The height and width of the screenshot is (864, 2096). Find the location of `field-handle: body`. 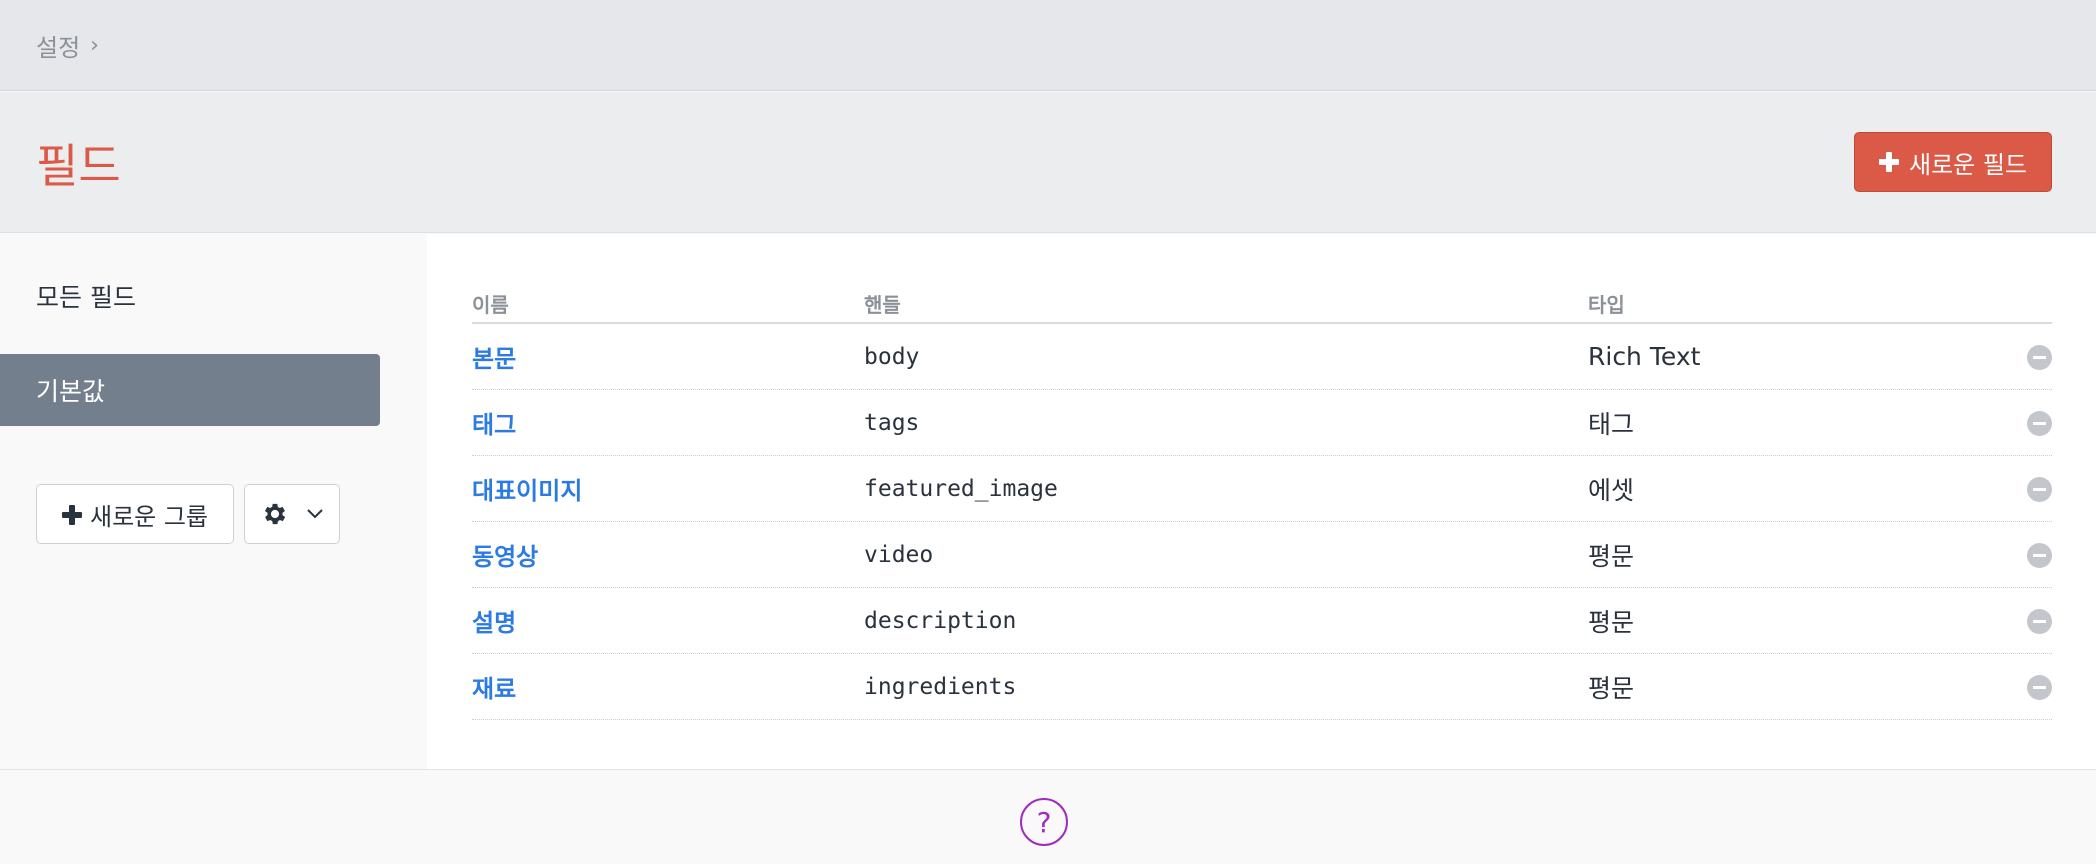

field-handle: body is located at coordinates (892, 356).